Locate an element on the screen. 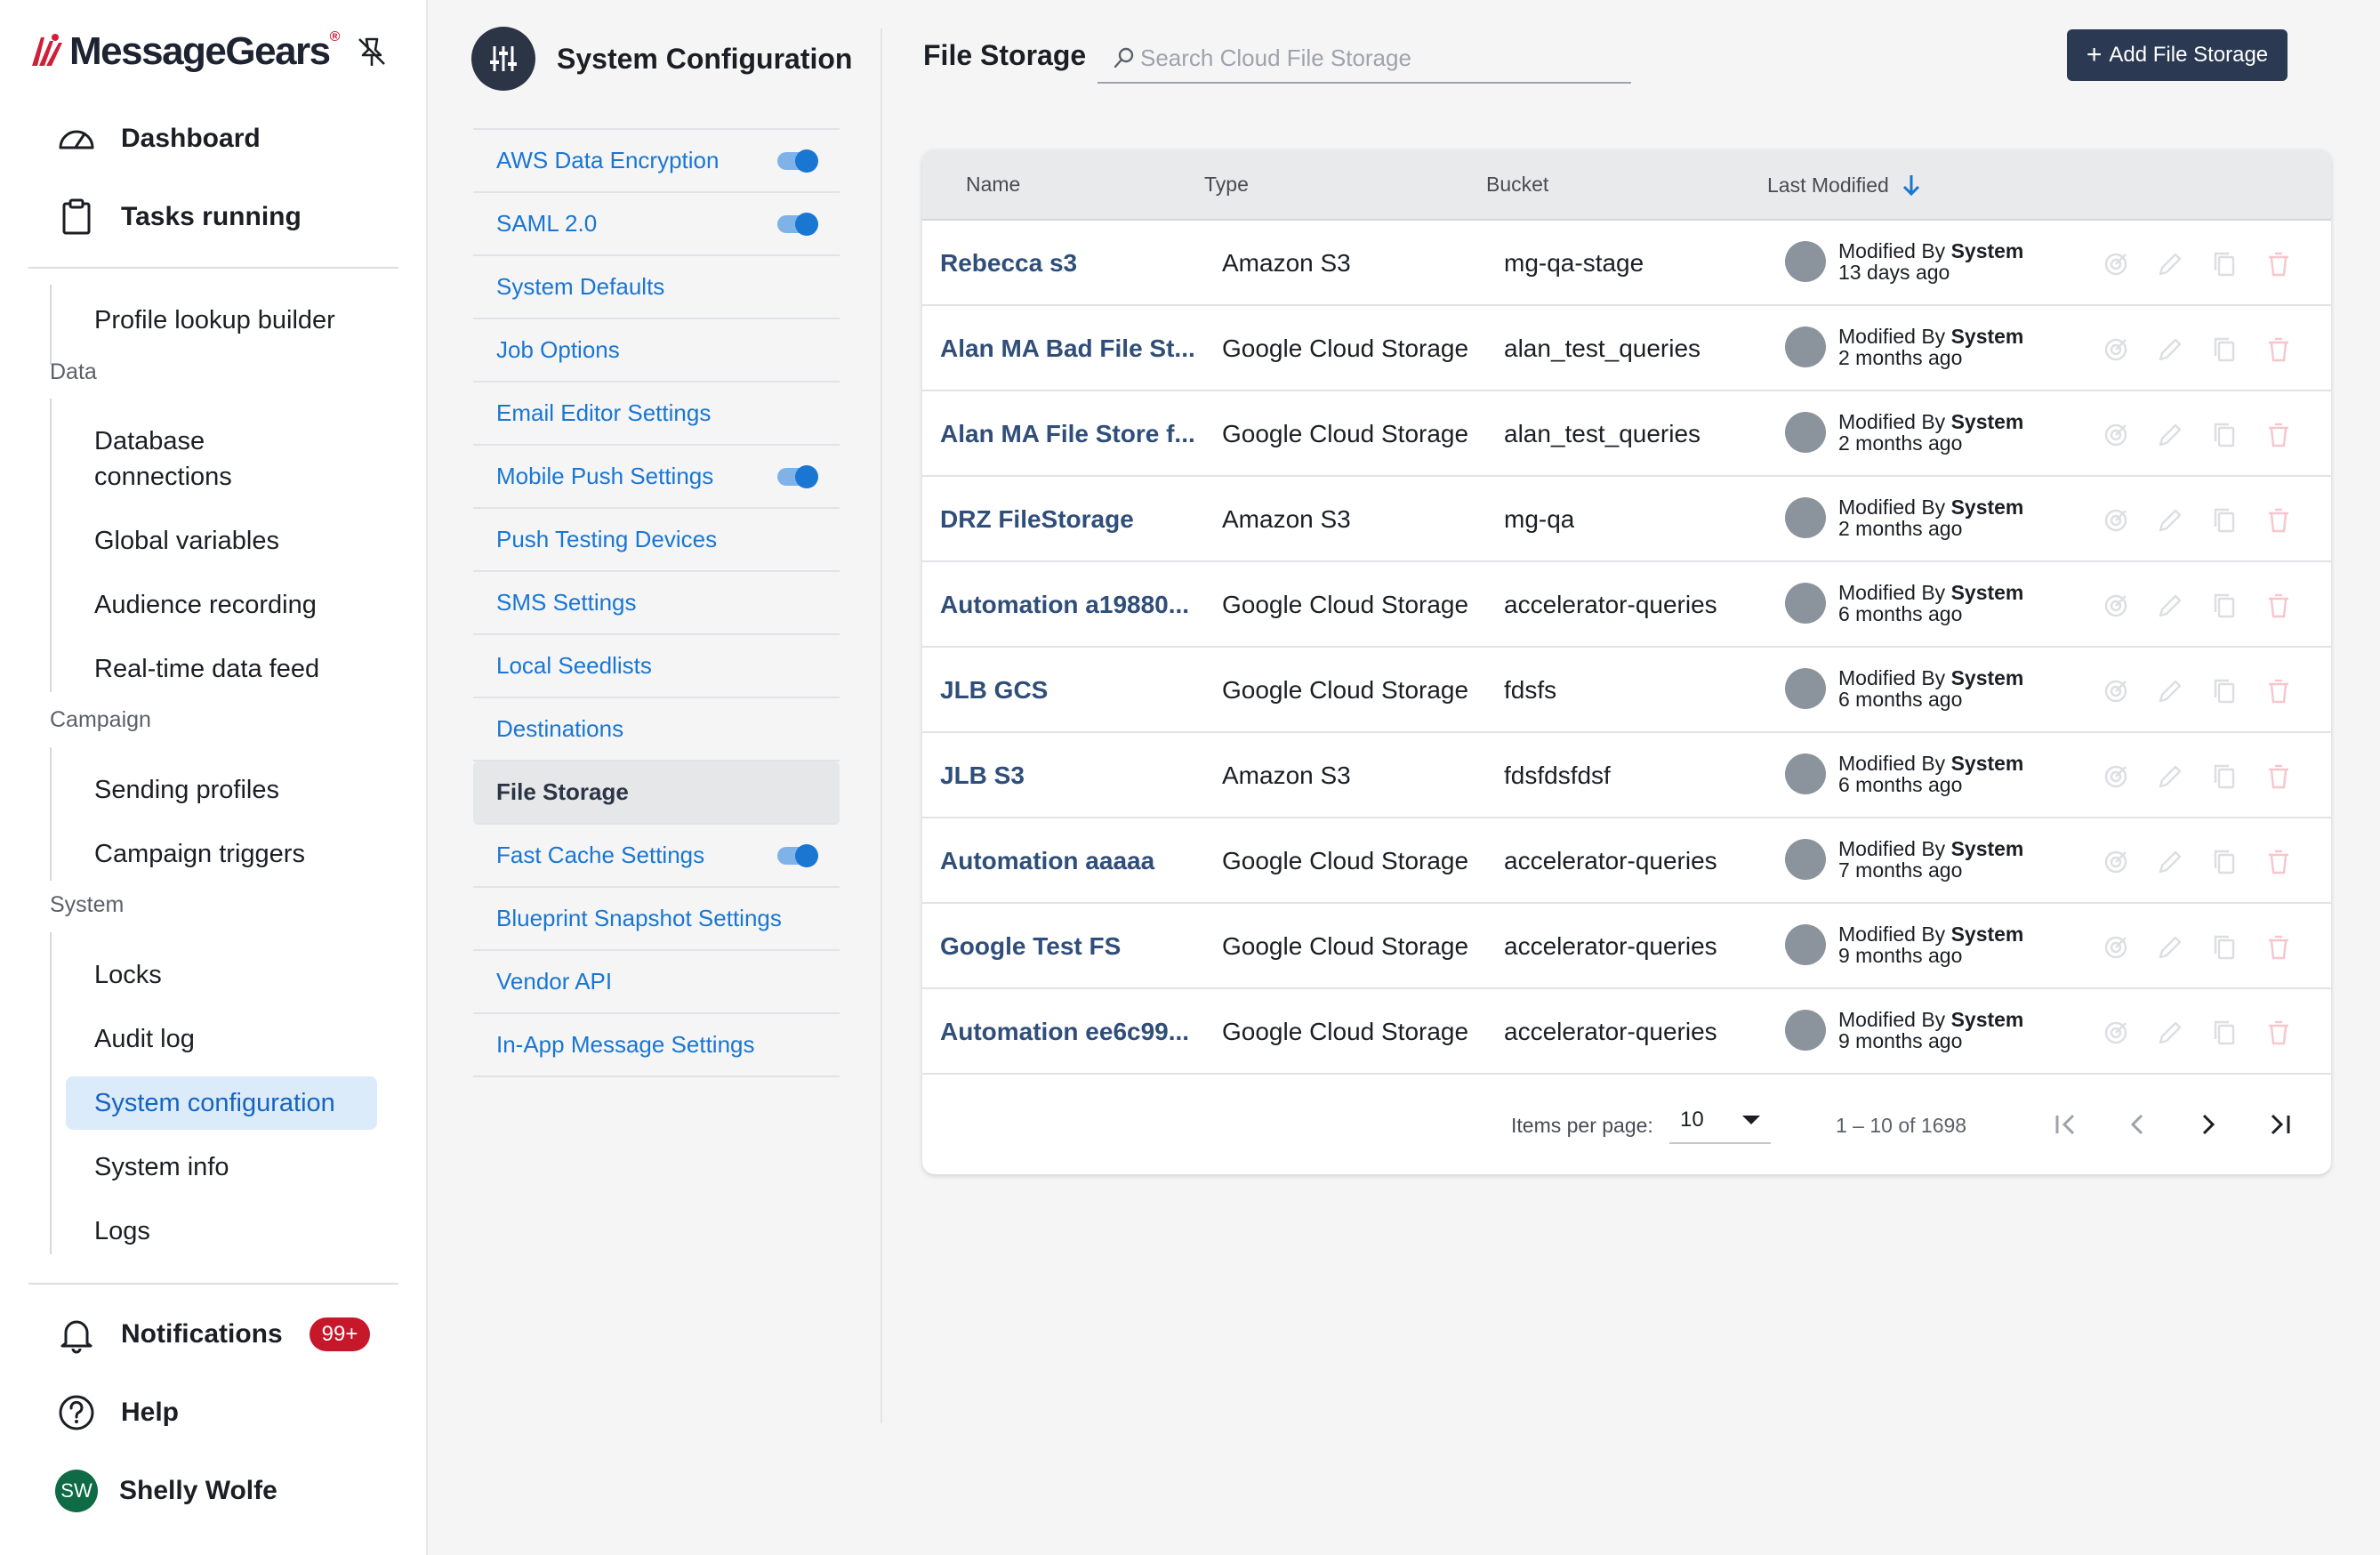  config-item-system-defaults: System Defaults is located at coordinates (656, 287).